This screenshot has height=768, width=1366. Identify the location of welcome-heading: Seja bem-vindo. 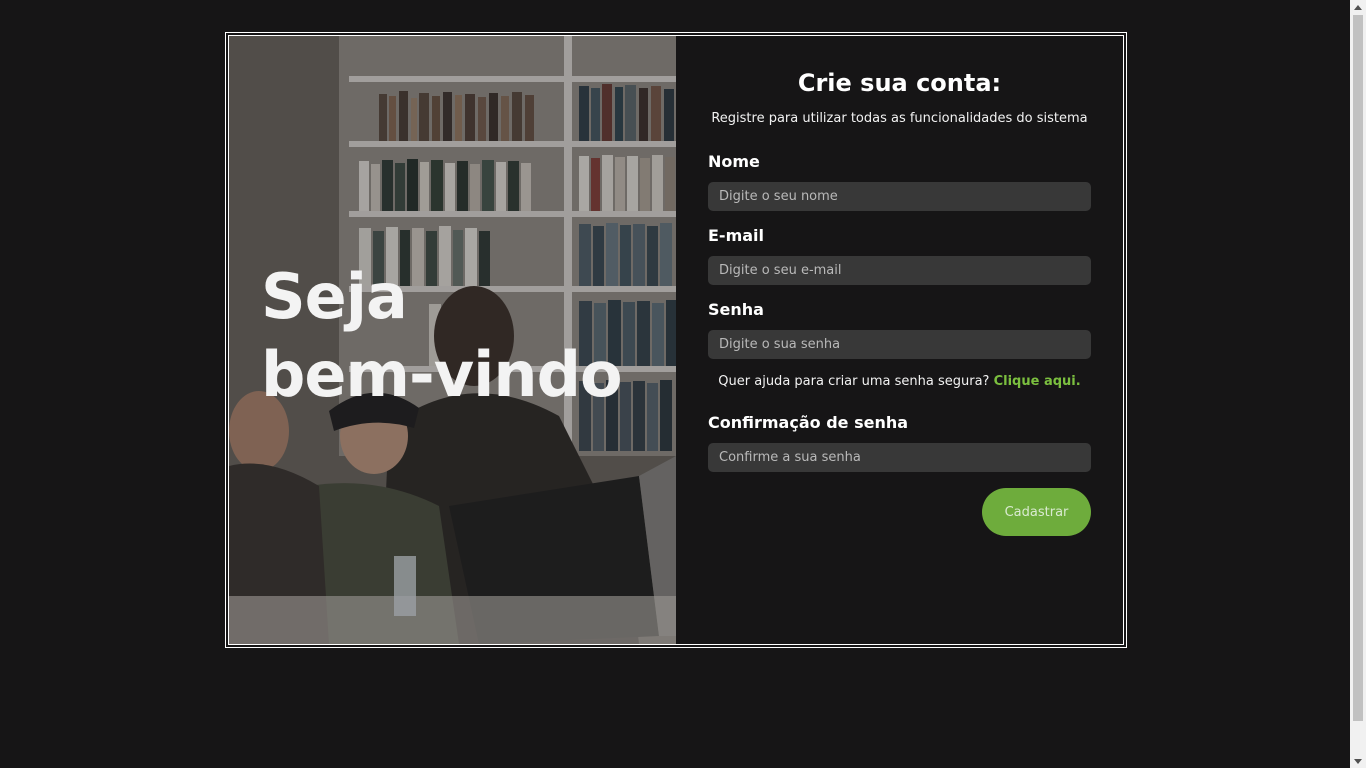
(442, 336).